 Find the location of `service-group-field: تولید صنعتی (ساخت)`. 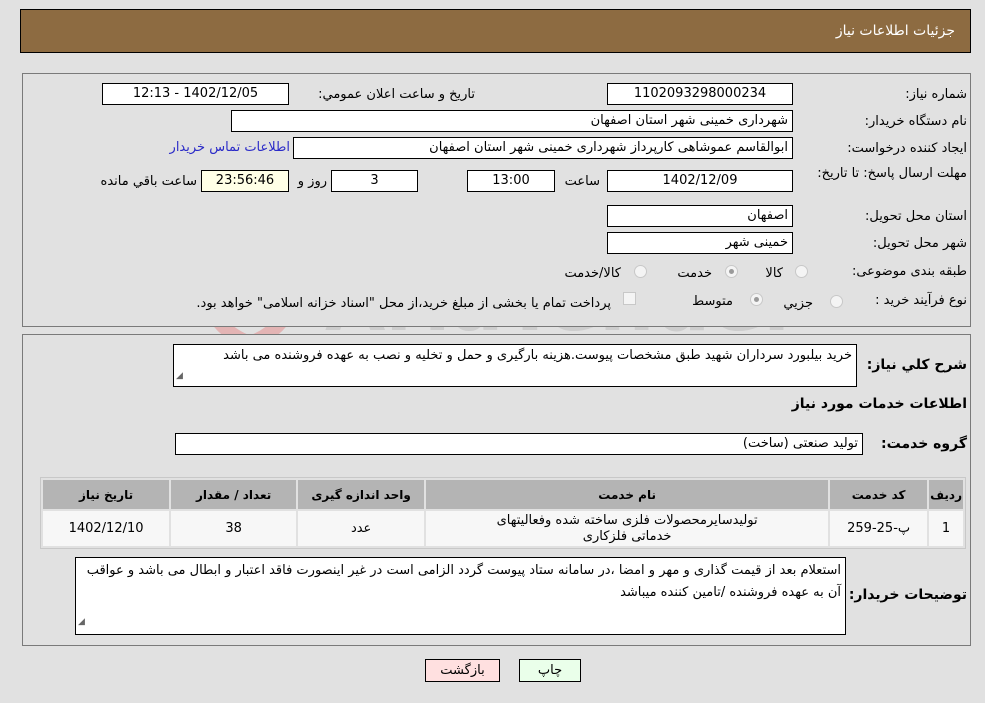

service-group-field: تولید صنعتی (ساخت) is located at coordinates (519, 444).